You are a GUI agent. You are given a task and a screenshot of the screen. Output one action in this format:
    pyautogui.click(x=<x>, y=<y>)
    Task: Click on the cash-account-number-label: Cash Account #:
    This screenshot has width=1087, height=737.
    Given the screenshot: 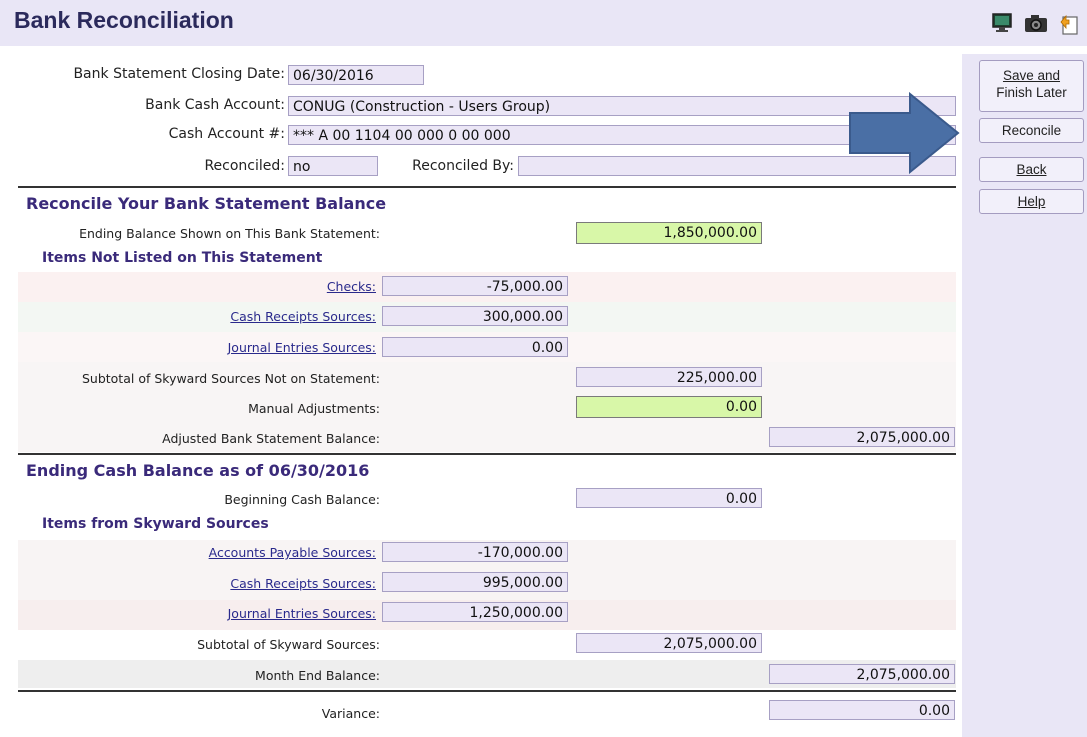 What is the action you would take?
    pyautogui.click(x=226, y=134)
    